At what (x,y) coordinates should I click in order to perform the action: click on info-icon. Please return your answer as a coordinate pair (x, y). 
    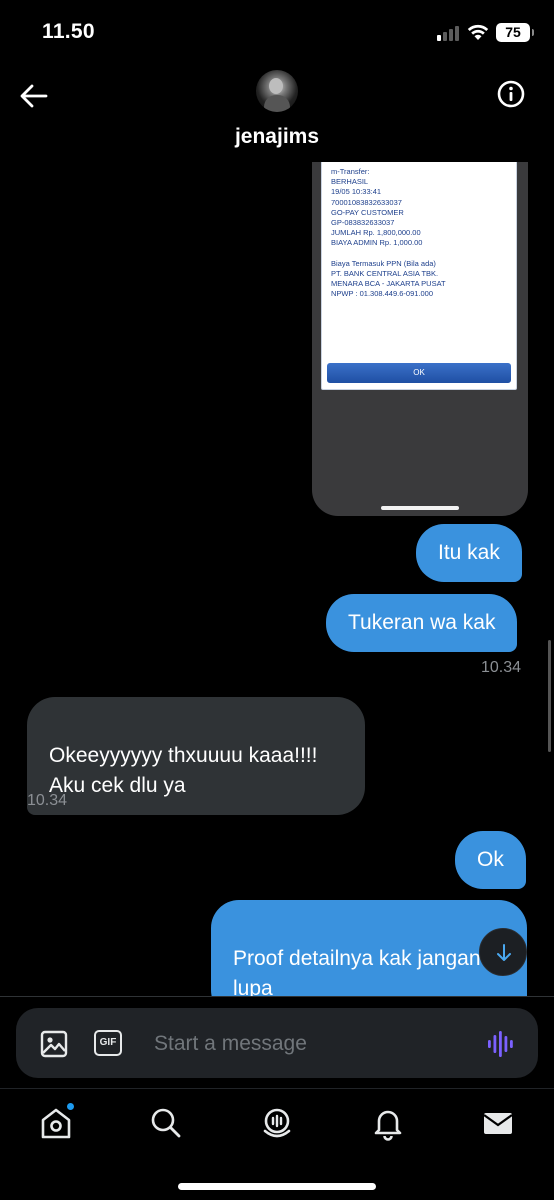
    Looking at the image, I should click on (511, 94).